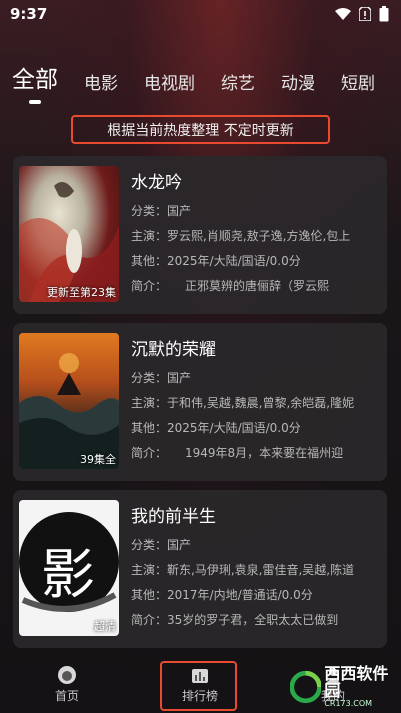 The width and height of the screenshot is (401, 713). What do you see at coordinates (35, 80) in the screenshot?
I see `tab-label: 全部` at bounding box center [35, 80].